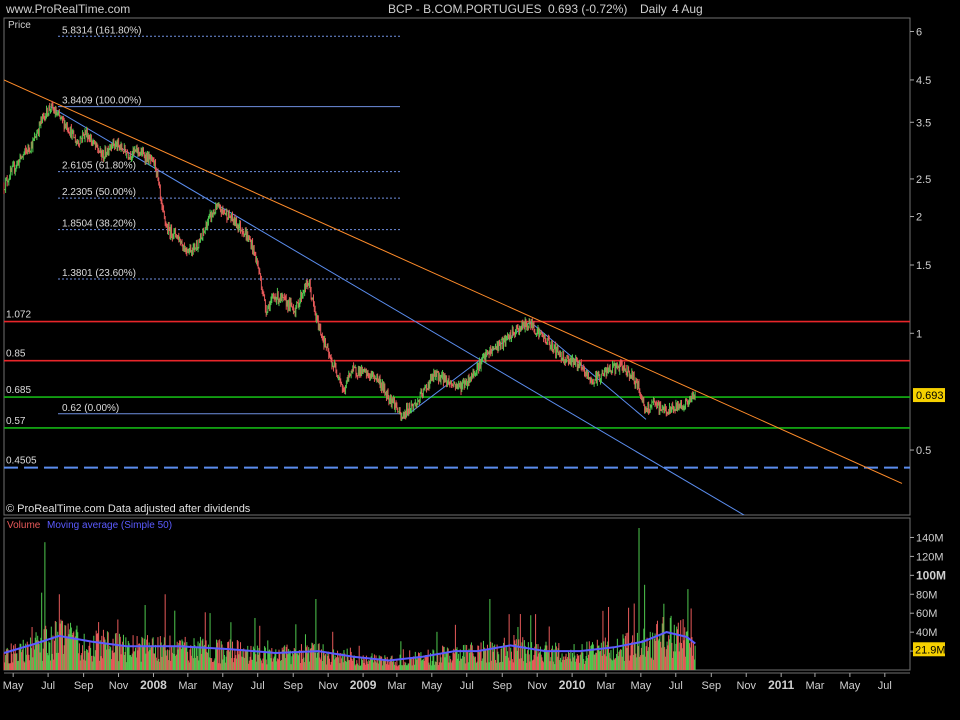  What do you see at coordinates (16, 421) in the screenshot?
I see `horizontal-level-label: 0.57` at bounding box center [16, 421].